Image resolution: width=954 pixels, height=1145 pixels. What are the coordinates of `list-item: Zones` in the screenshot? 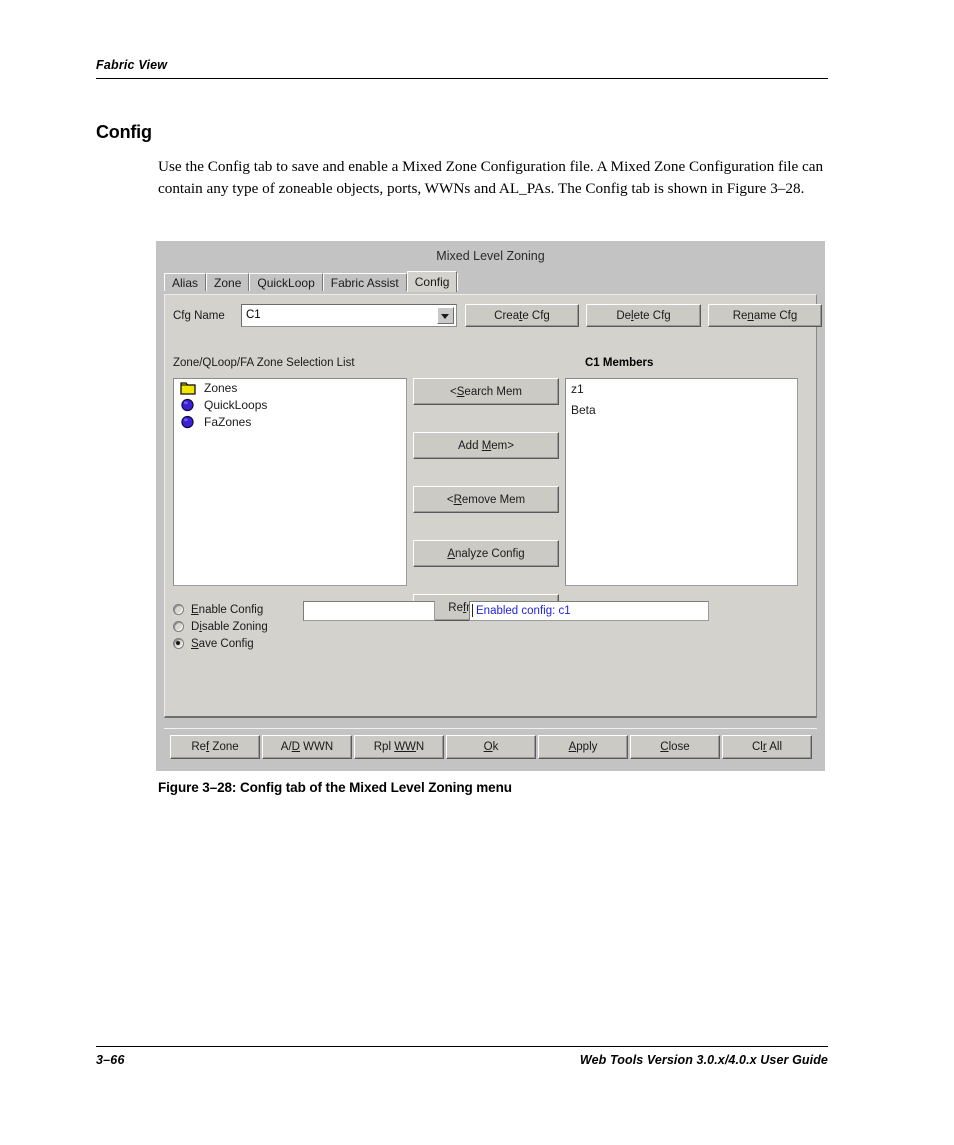 It's located at (290, 387).